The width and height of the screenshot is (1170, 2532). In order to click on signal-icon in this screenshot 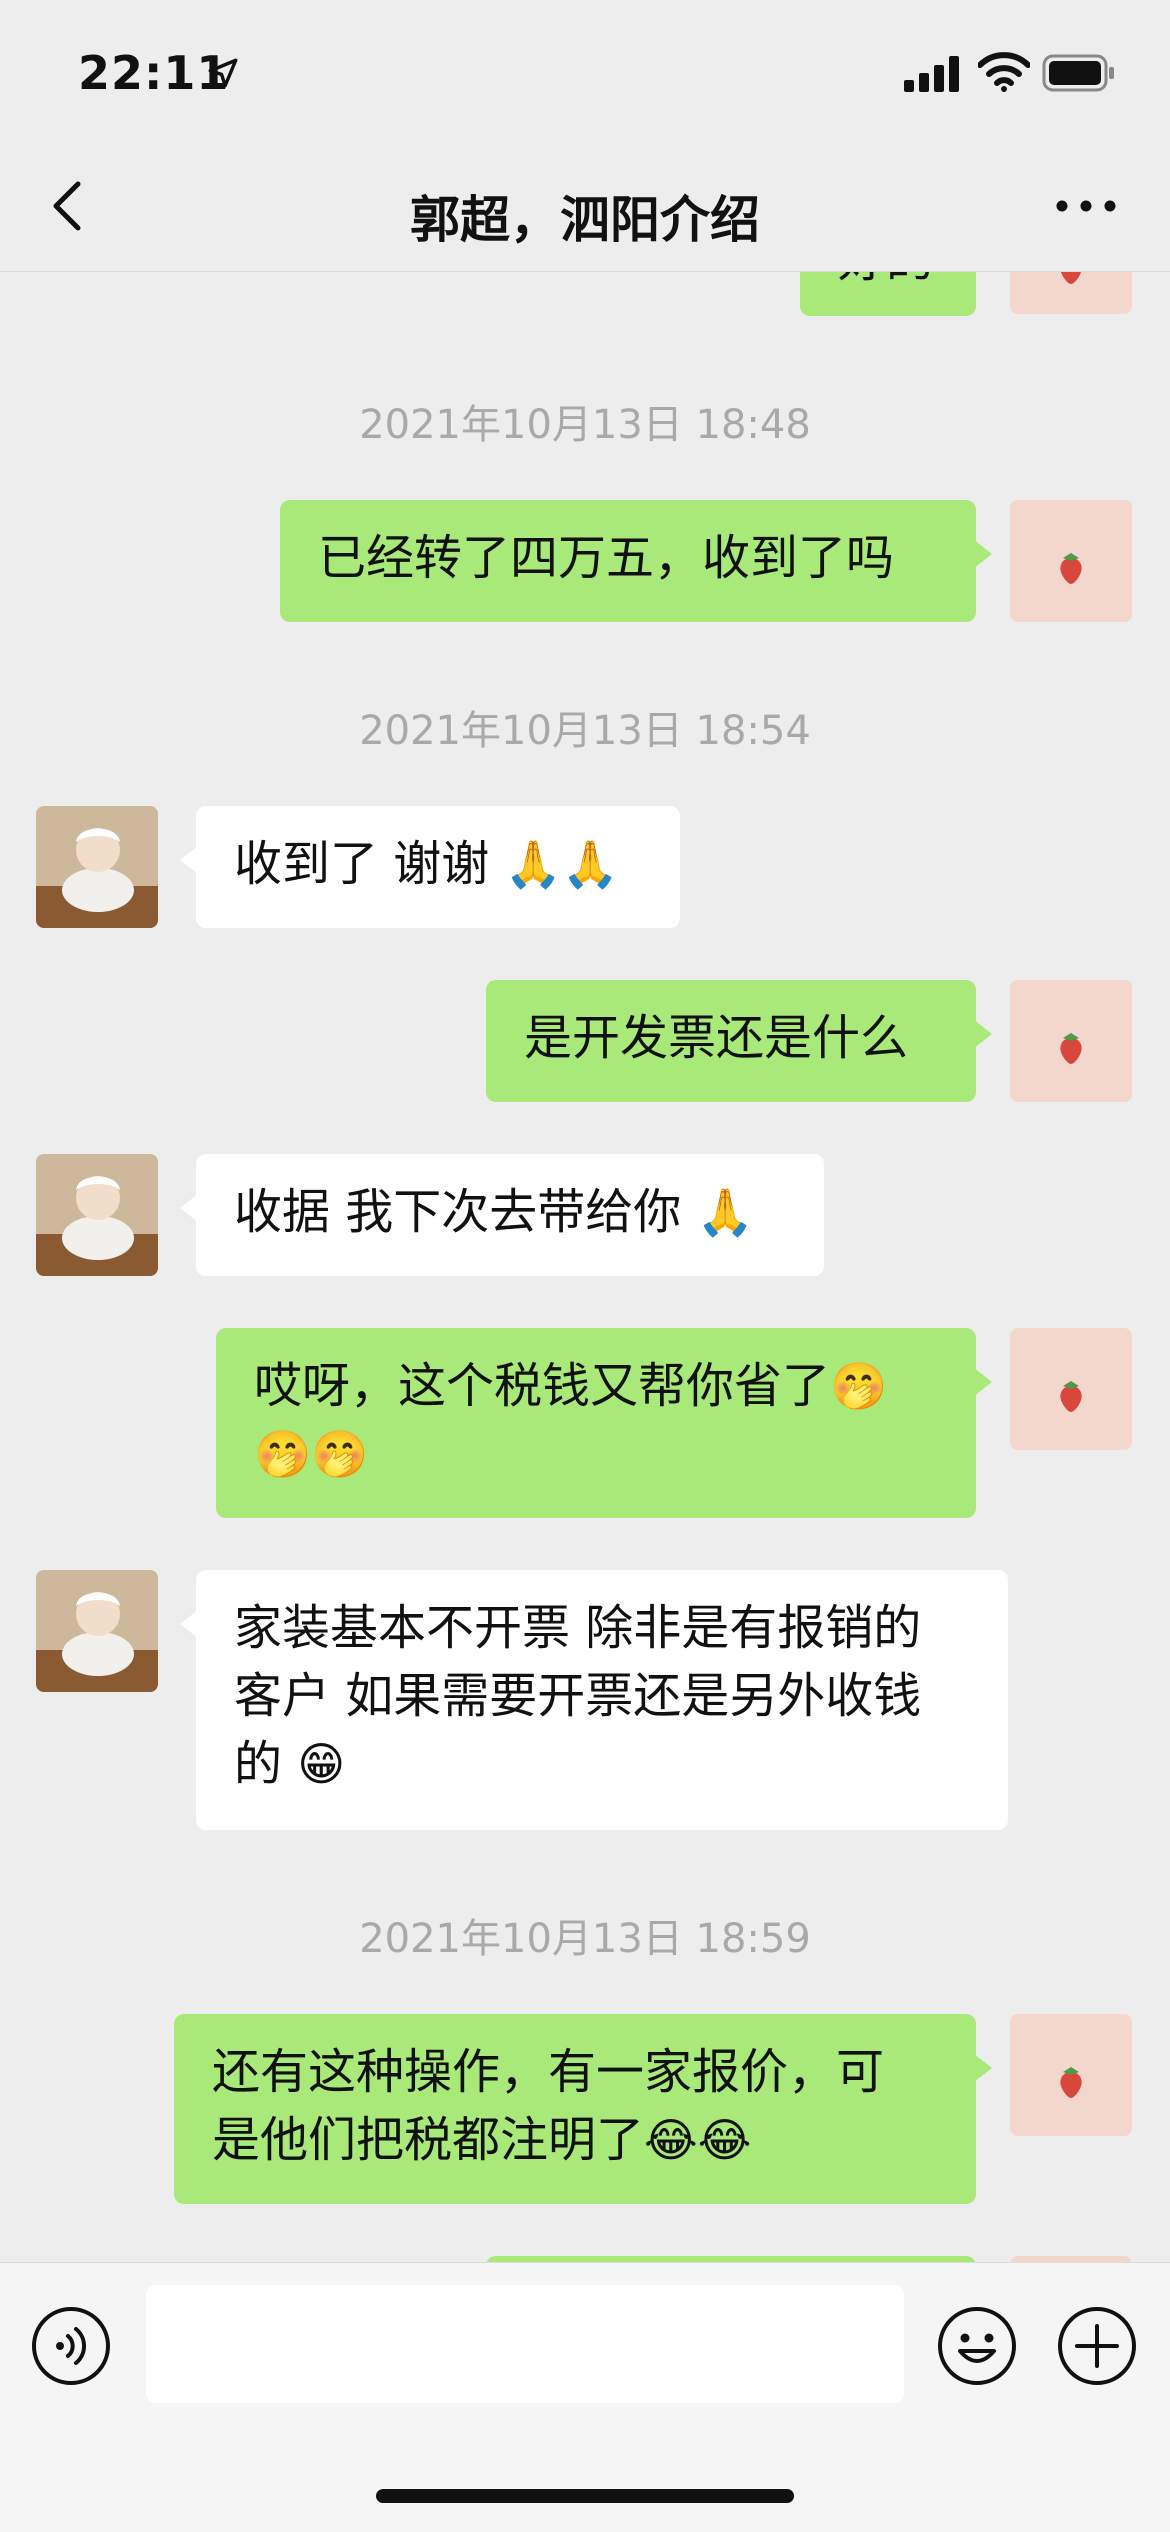, I will do `click(931, 74)`.